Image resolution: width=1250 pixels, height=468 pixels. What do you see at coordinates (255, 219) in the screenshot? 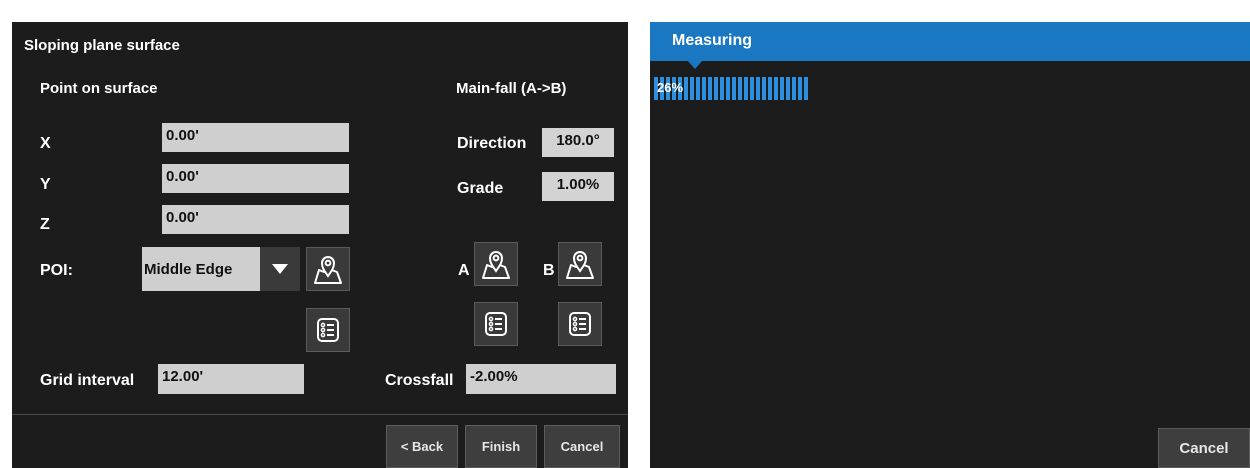
I see `z-field: 0.00'` at bounding box center [255, 219].